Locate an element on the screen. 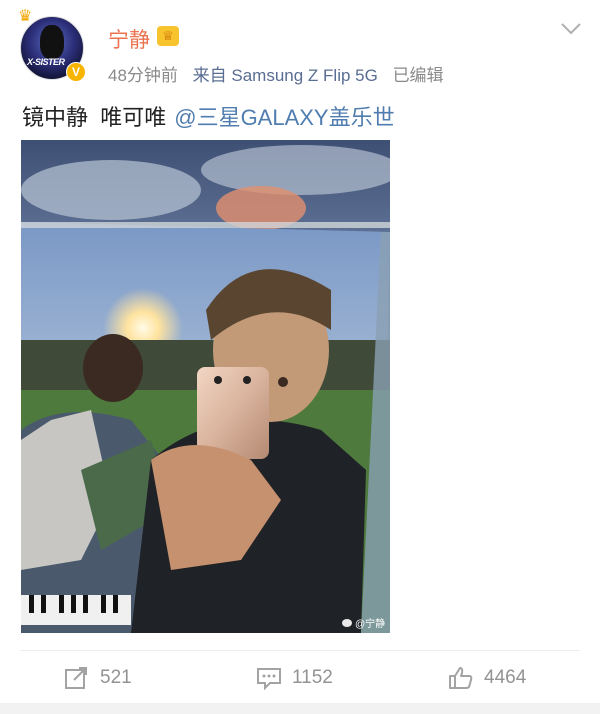 This screenshot has width=600, height=714. like-icon is located at coordinates (461, 678).